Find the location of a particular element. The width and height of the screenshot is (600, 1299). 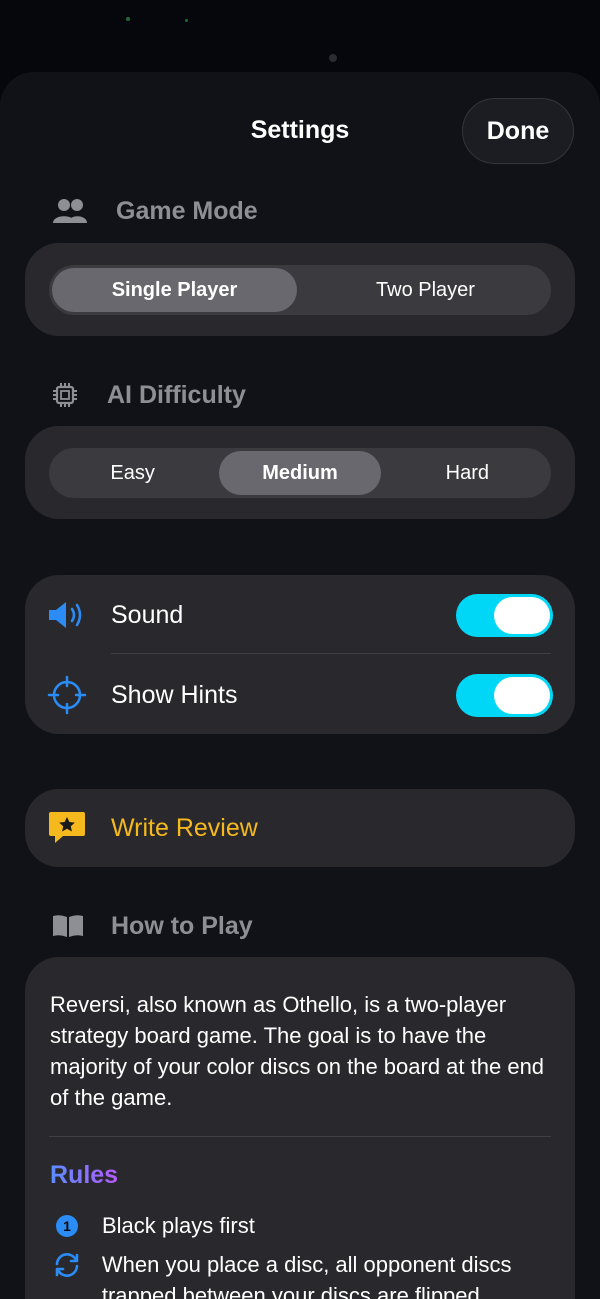

open-book-icon is located at coordinates (68, 926).